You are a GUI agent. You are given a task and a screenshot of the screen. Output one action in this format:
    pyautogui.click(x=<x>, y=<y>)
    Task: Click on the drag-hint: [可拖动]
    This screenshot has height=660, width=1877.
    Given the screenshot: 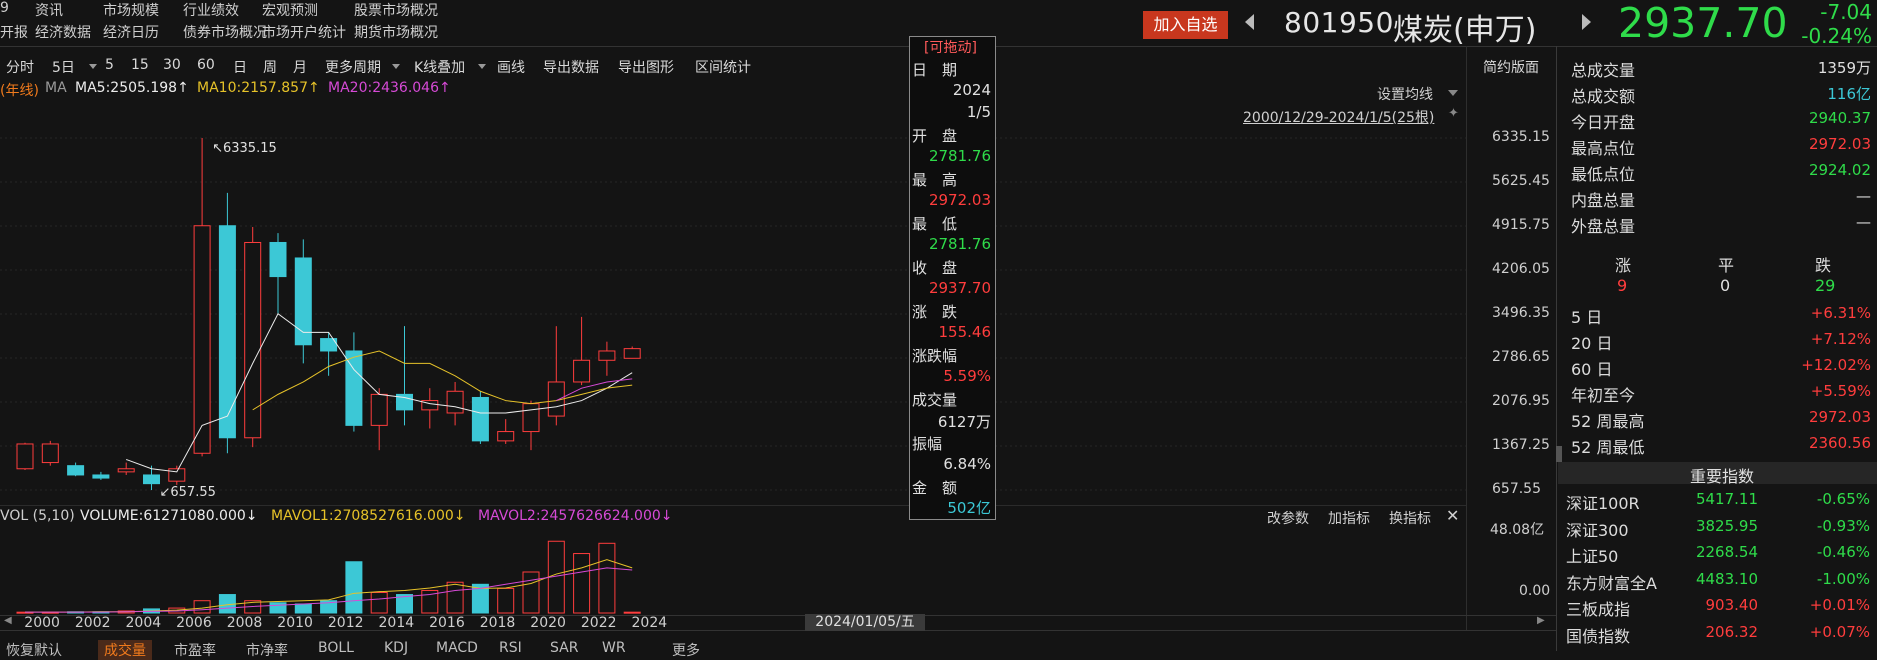 What is the action you would take?
    pyautogui.click(x=950, y=47)
    